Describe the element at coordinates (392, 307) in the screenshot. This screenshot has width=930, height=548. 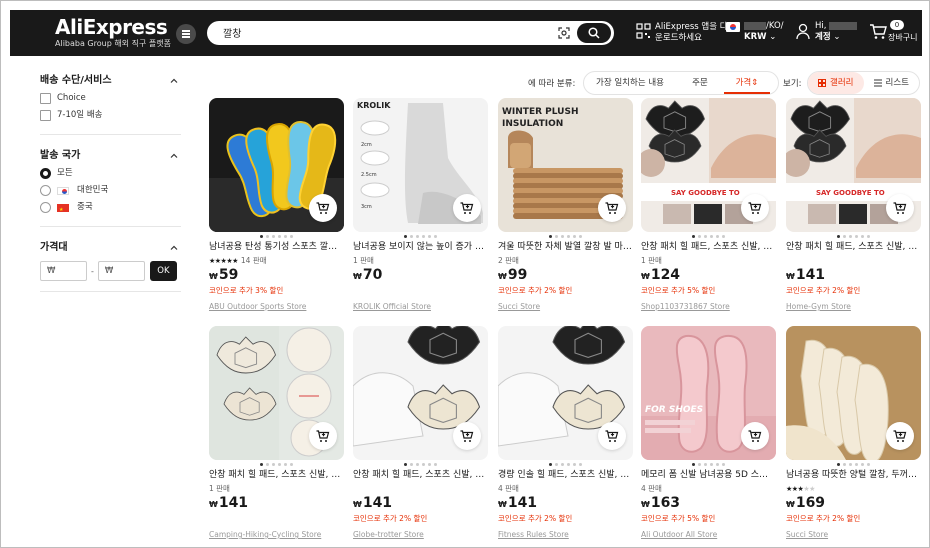
I see `store-link: KROLIK Official Store` at that location.